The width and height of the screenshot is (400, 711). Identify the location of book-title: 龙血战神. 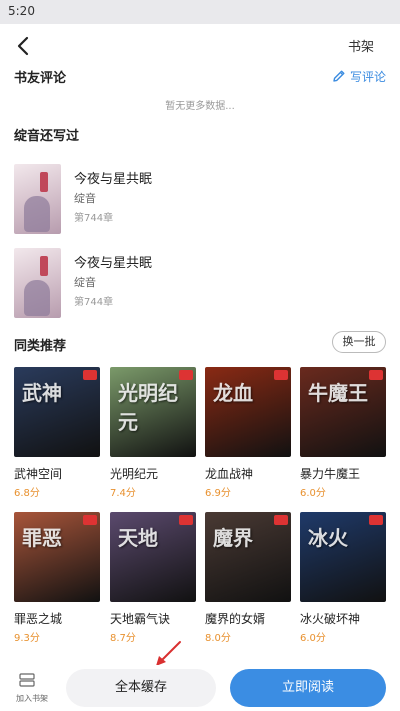
(229, 474).